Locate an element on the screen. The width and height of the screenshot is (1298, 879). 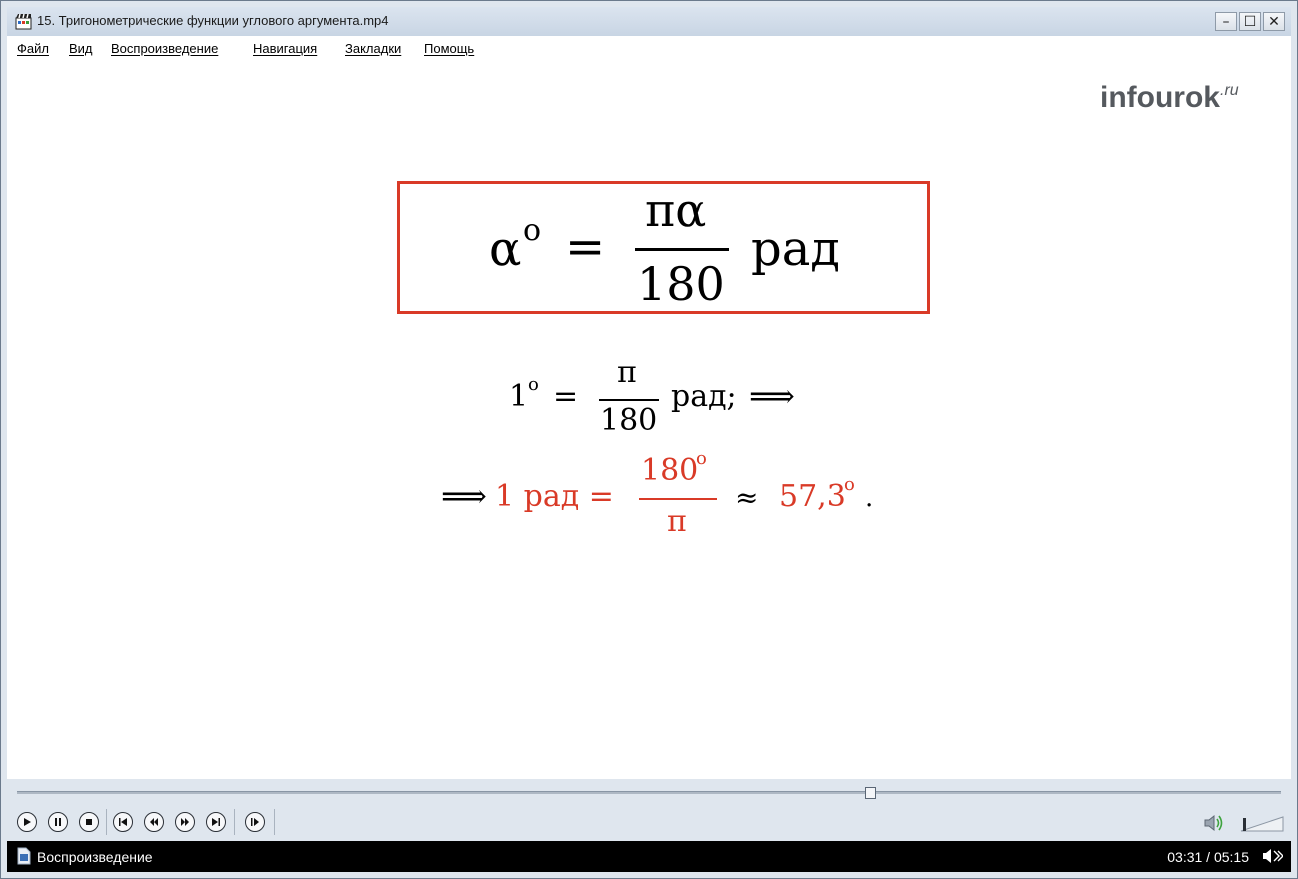
formula3-denominator: π is located at coordinates (677, 521).